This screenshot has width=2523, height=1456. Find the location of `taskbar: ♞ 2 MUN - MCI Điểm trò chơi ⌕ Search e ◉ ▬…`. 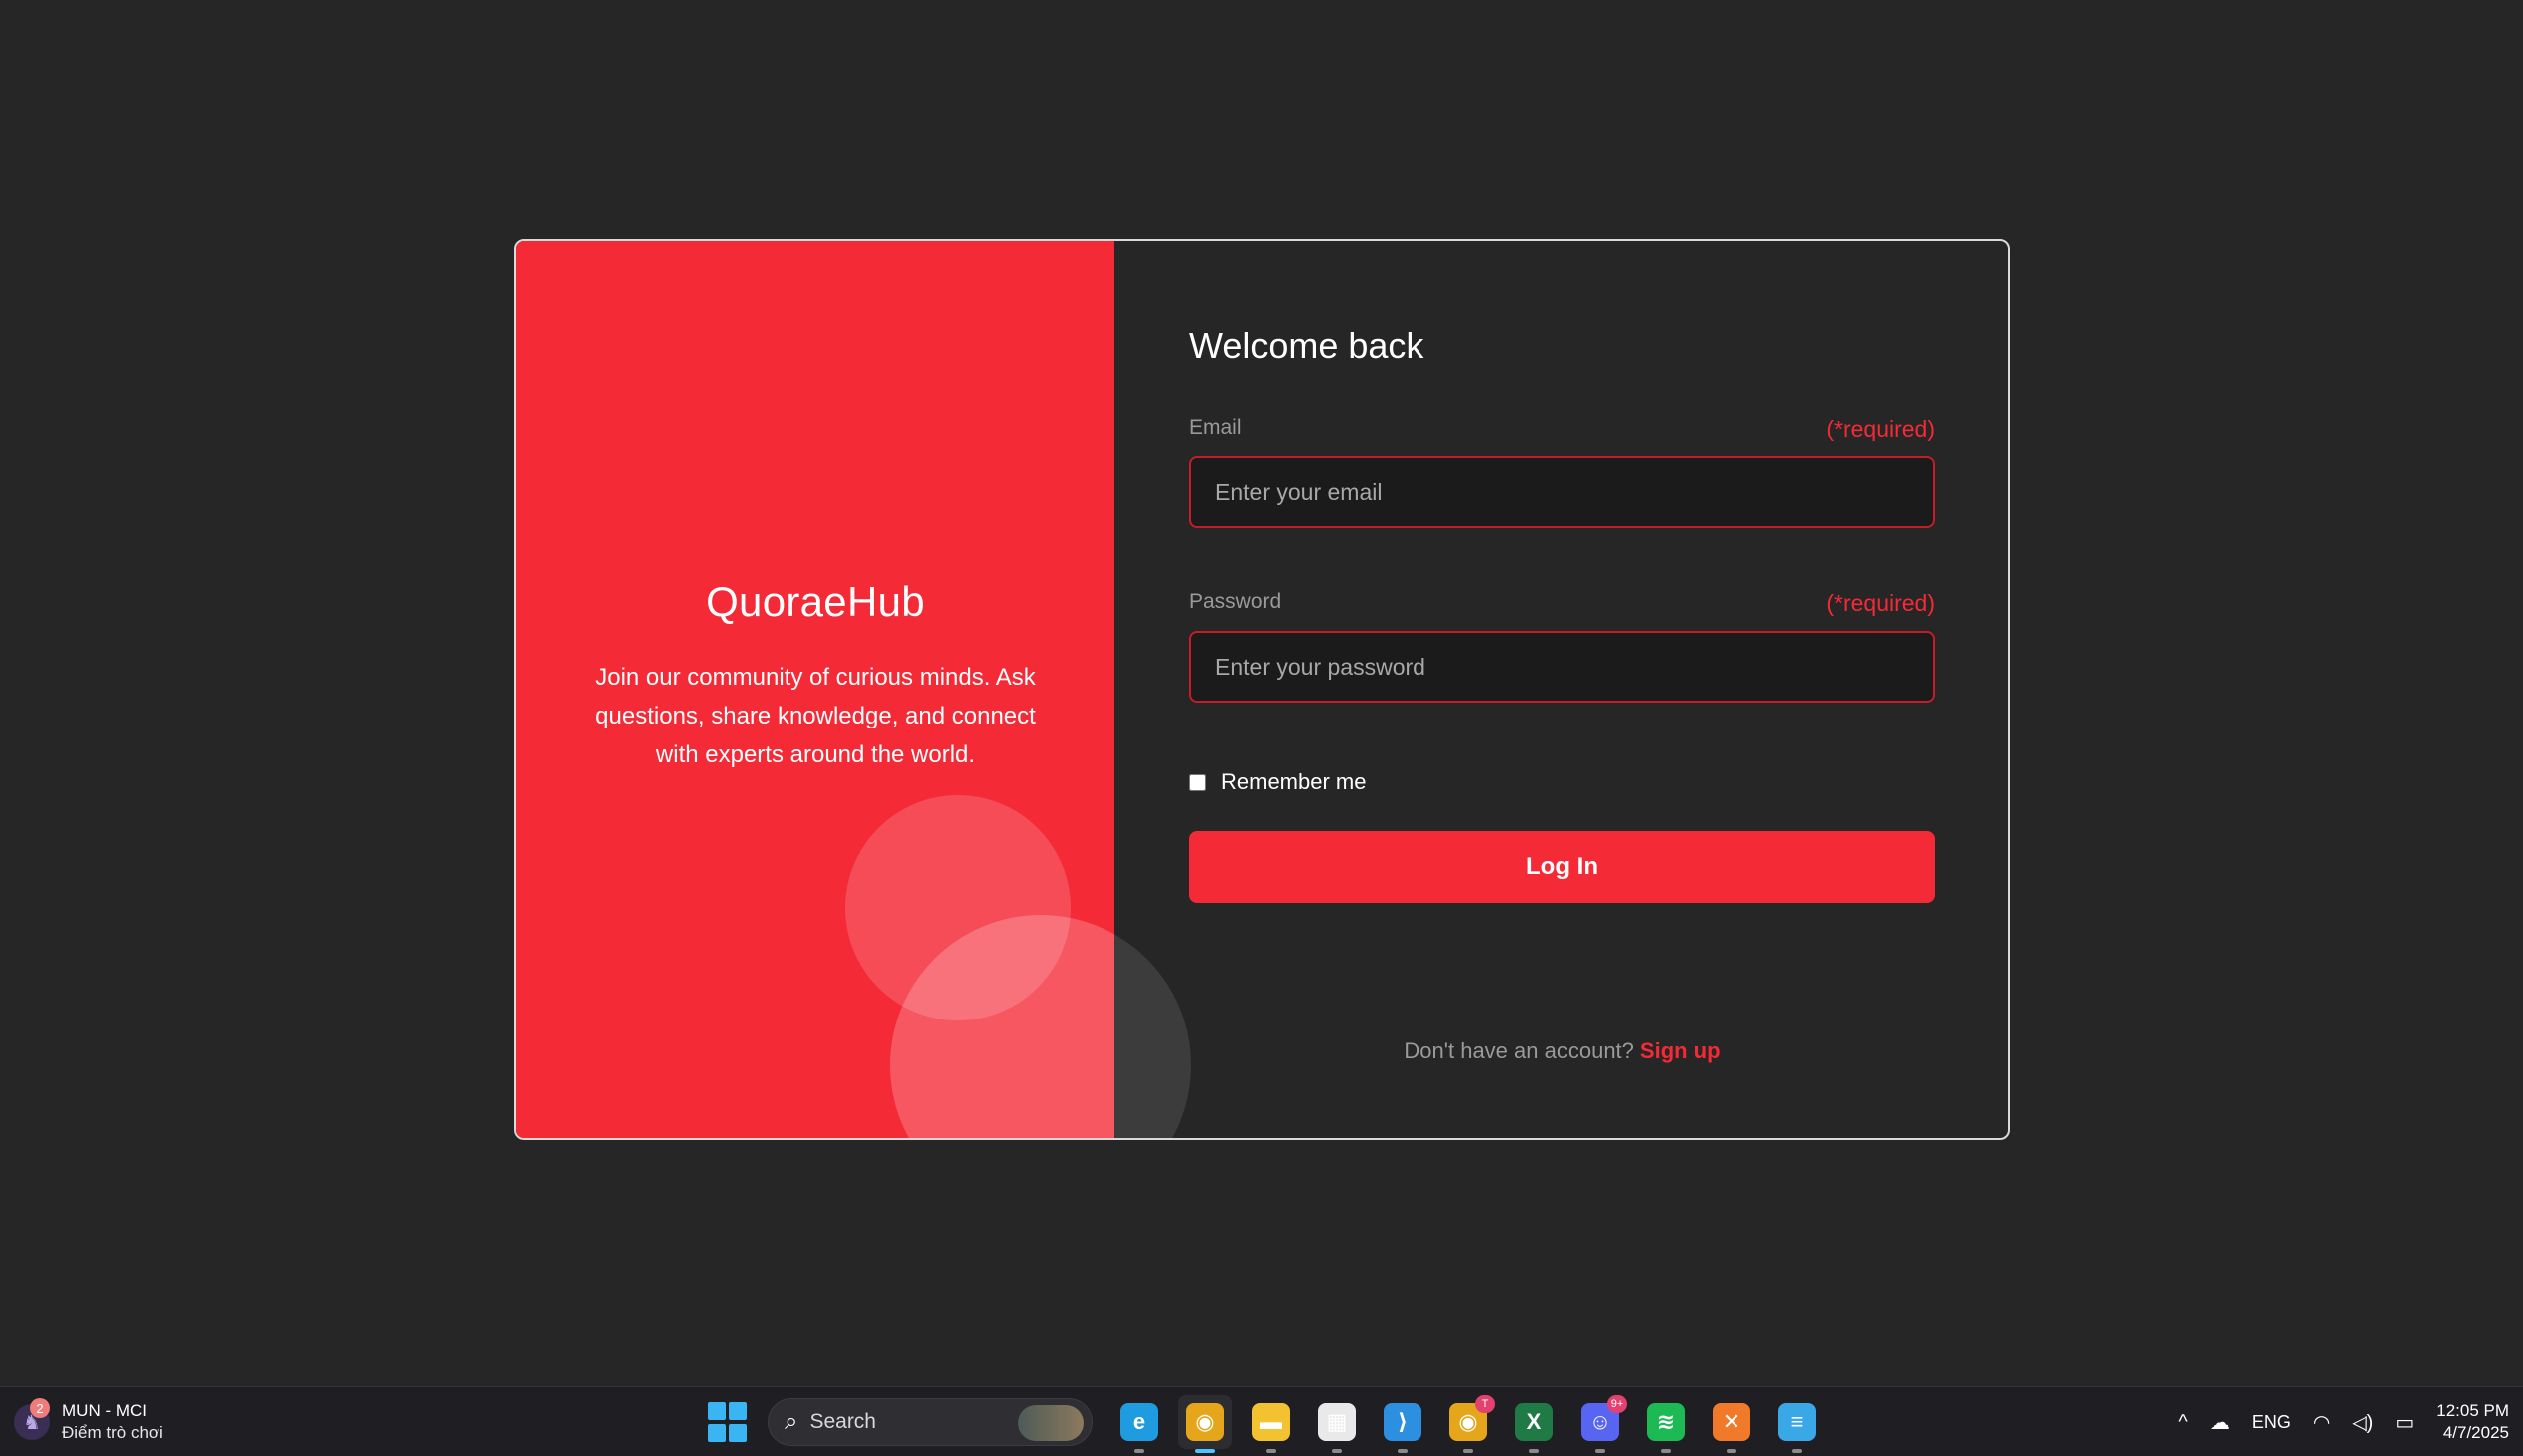

taskbar: ♞ 2 MUN - MCI Điểm trò chơi ⌕ Search e ◉ ▬… is located at coordinates (1261, 1421).